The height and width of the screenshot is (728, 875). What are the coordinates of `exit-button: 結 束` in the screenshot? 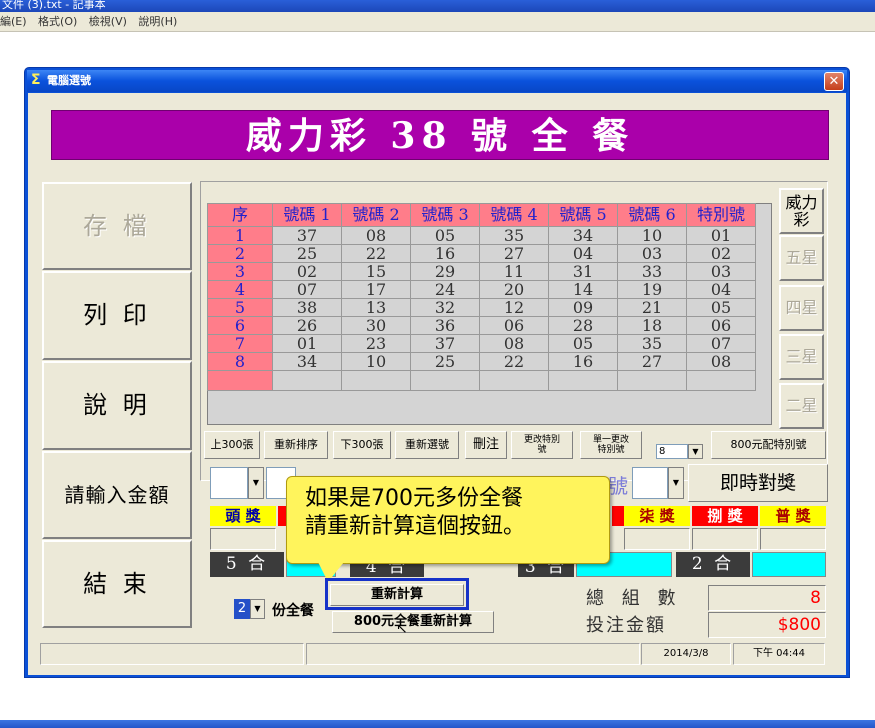 It's located at (117, 584).